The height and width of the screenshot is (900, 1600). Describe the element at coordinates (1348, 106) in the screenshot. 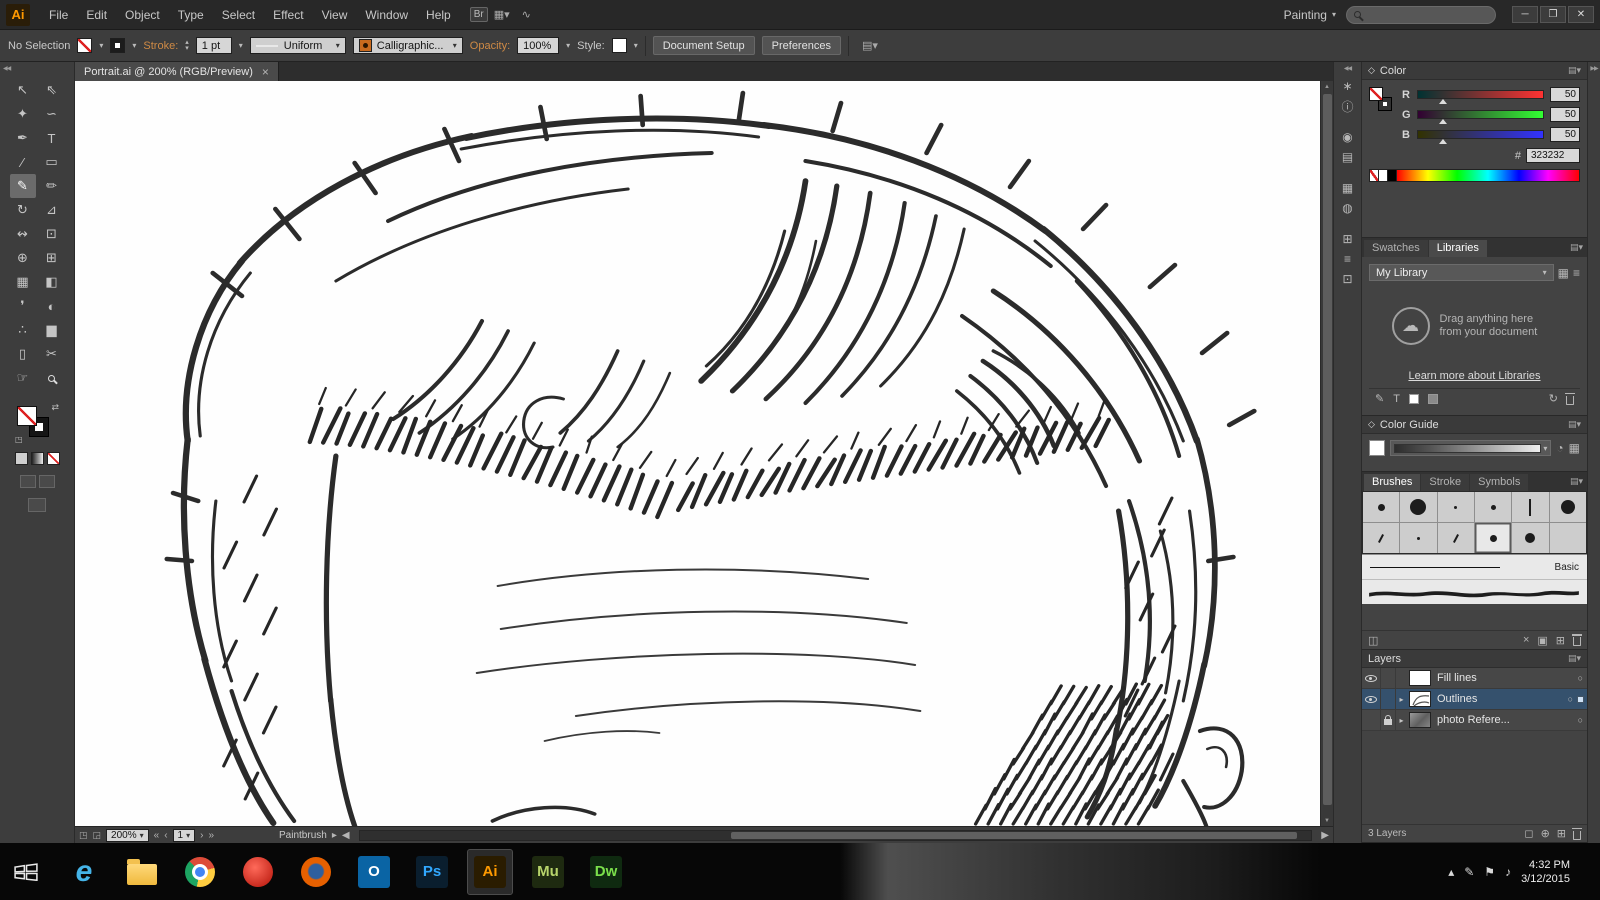

I see `info-panel-icon: ⓘ` at that location.